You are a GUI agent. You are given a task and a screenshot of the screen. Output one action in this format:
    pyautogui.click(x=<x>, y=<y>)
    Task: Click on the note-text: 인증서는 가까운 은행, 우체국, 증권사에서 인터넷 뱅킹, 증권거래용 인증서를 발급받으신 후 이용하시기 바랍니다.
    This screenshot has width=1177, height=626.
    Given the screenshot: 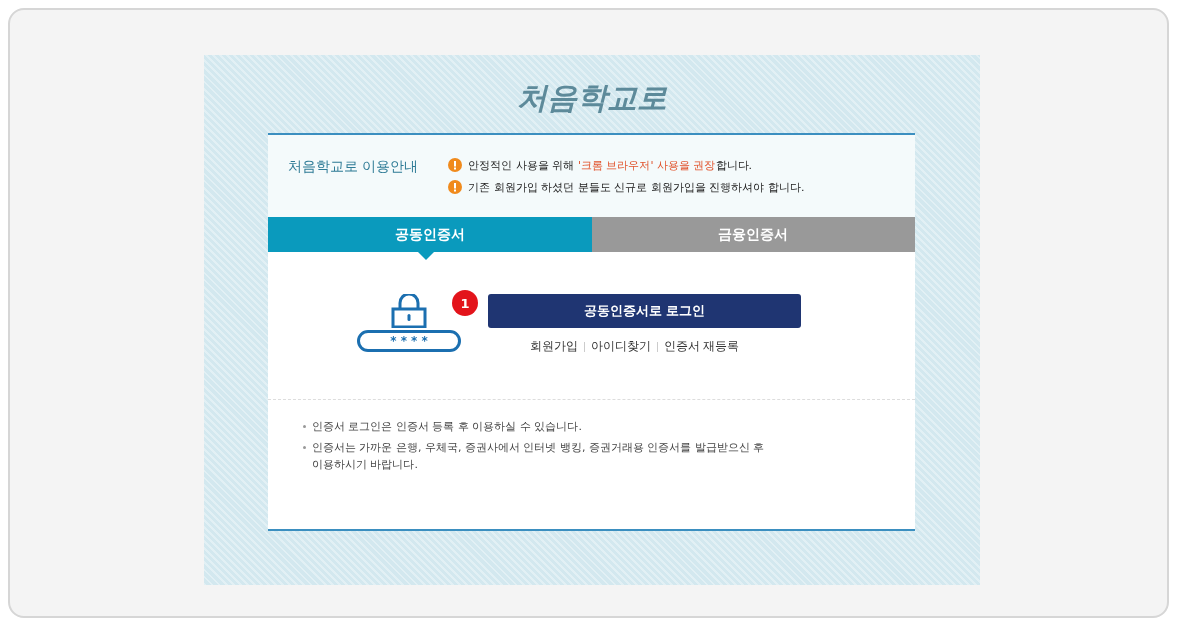 What is the action you would take?
    pyautogui.click(x=539, y=456)
    